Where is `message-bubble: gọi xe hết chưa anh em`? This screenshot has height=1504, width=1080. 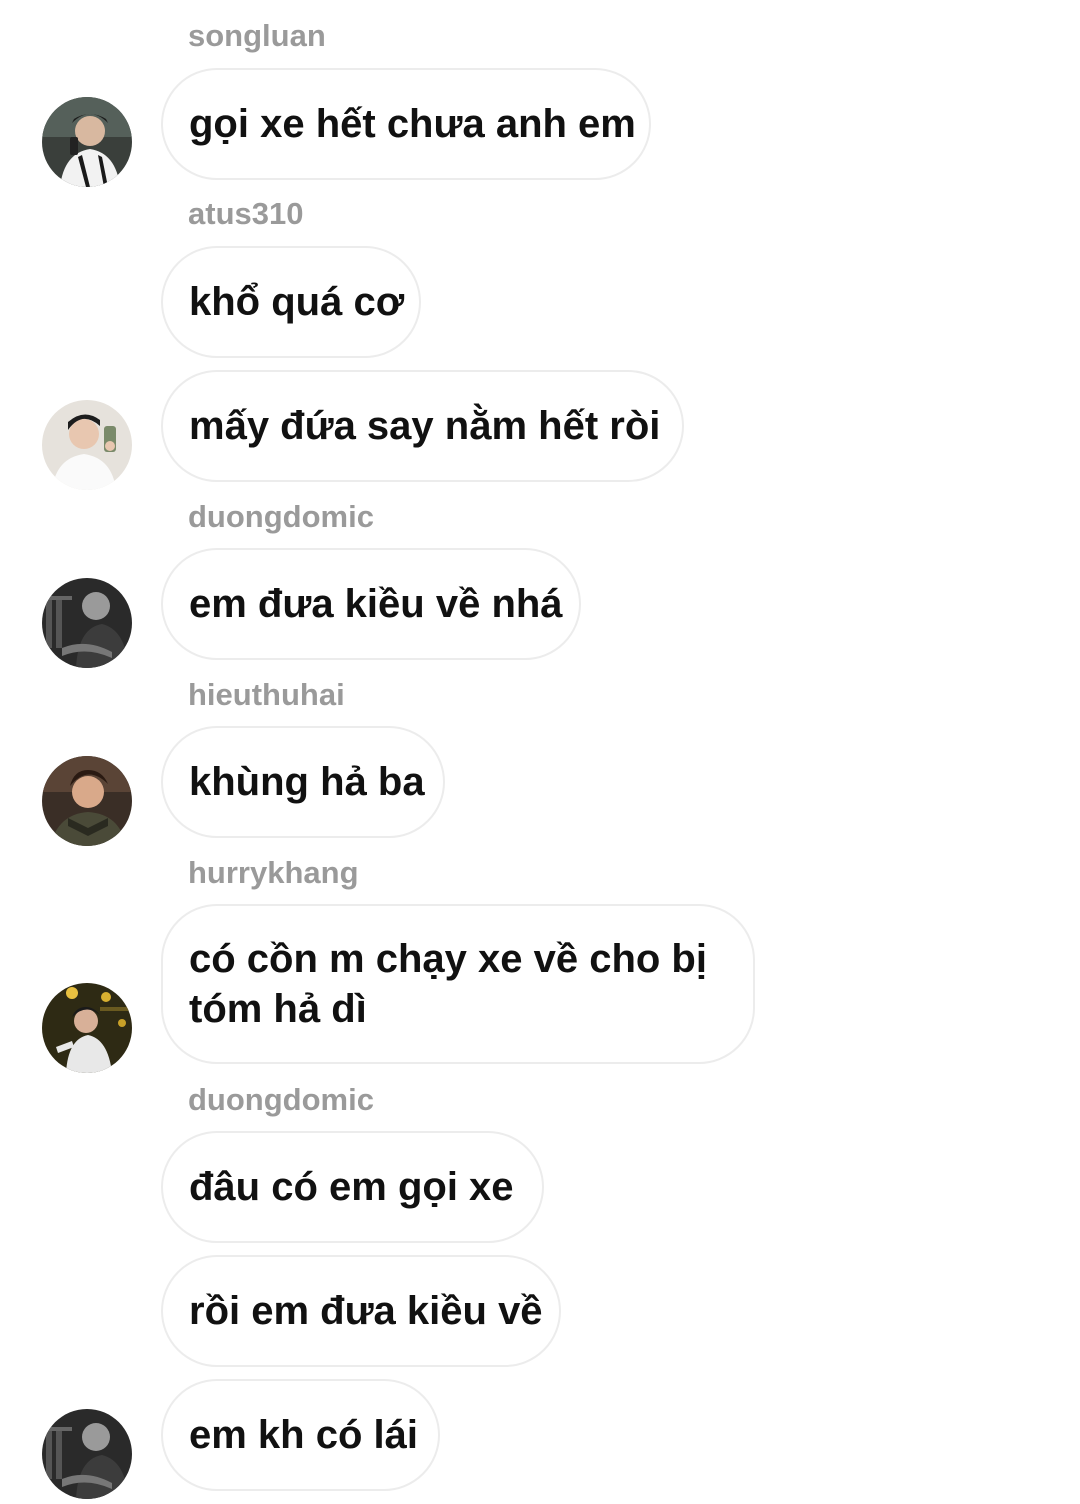
message-bubble: gọi xe hết chưa anh em is located at coordinates (406, 124).